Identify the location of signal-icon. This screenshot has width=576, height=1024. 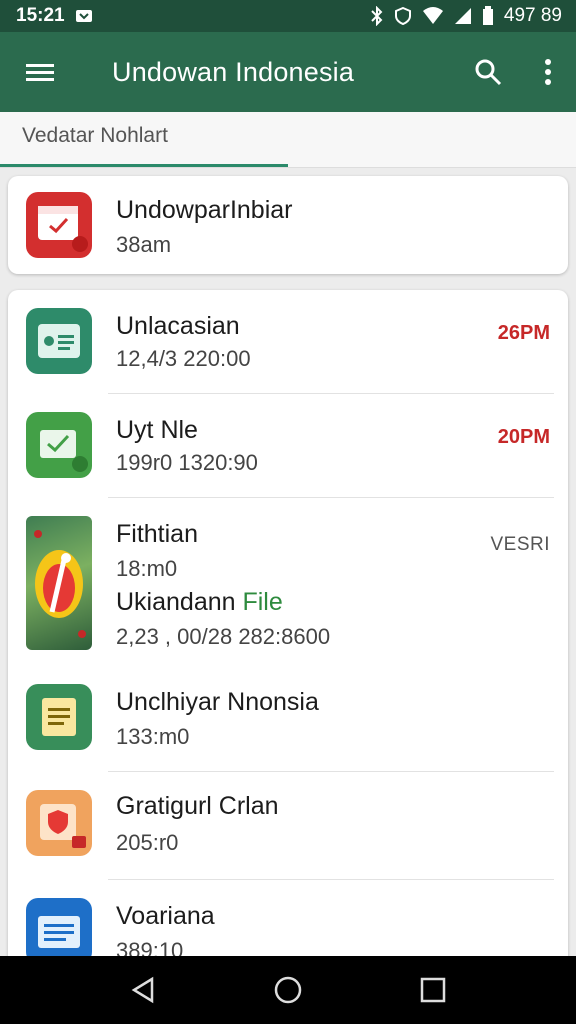
(463, 16).